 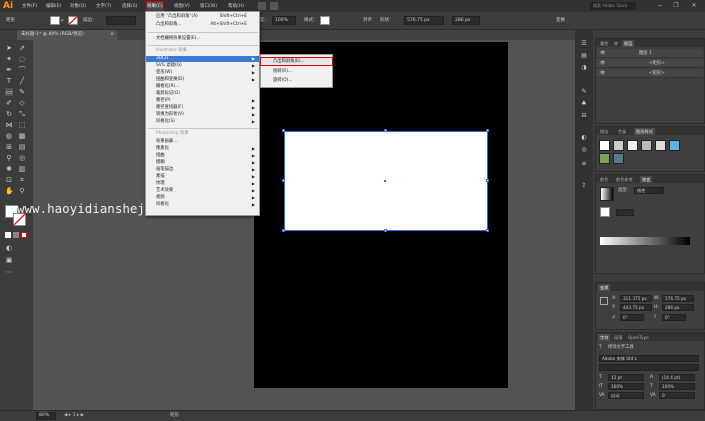 What do you see at coordinates (112, 35) in the screenshot?
I see `close-tab-icon: ×` at bounding box center [112, 35].